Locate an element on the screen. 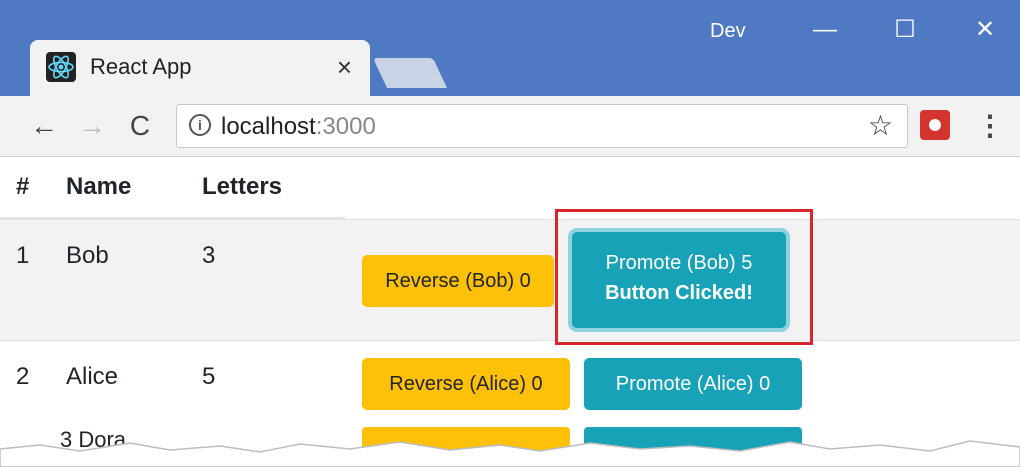 The image size is (1020, 467). url-text: localhost:3000 is located at coordinates (298, 127).